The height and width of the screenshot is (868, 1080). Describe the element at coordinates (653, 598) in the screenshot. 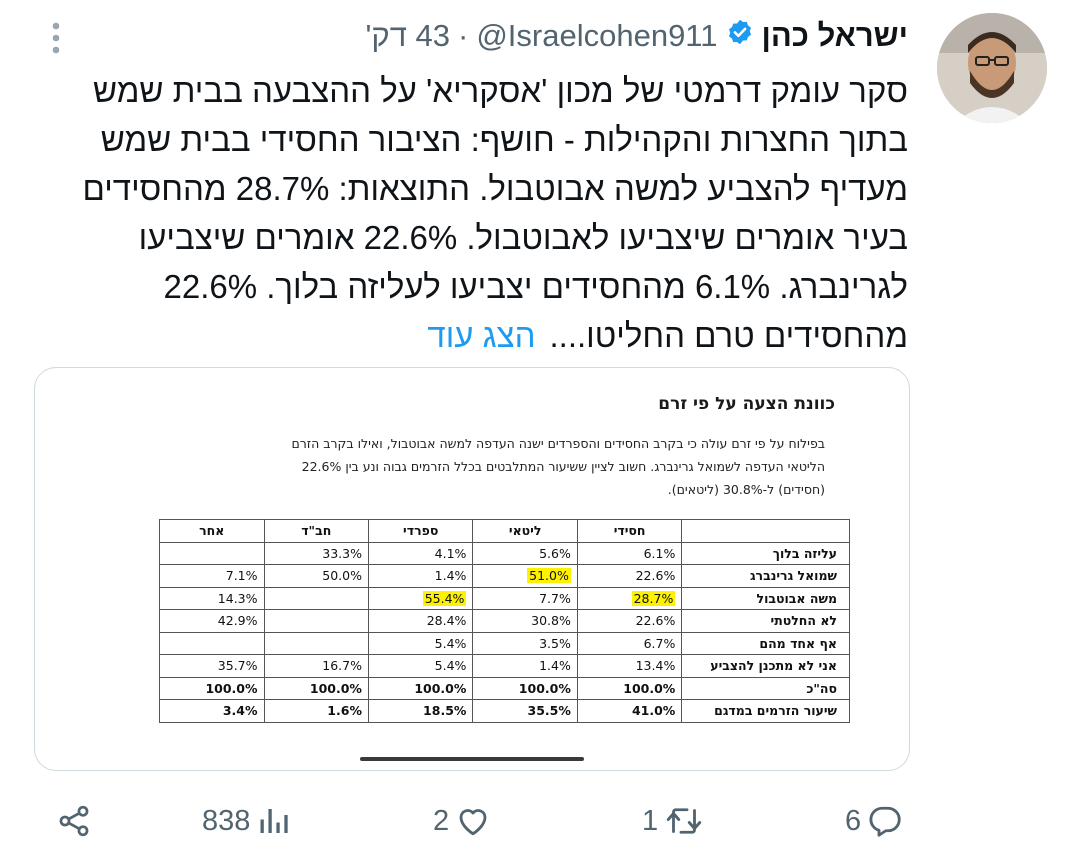

I see `table-cell-value: 28.7%` at that location.